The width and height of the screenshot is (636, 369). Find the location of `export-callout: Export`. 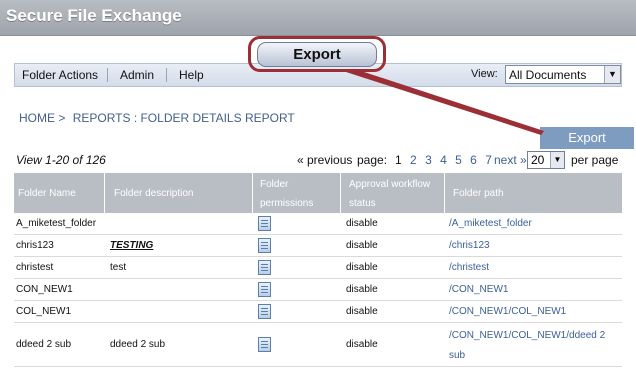

export-callout: Export is located at coordinates (317, 54).